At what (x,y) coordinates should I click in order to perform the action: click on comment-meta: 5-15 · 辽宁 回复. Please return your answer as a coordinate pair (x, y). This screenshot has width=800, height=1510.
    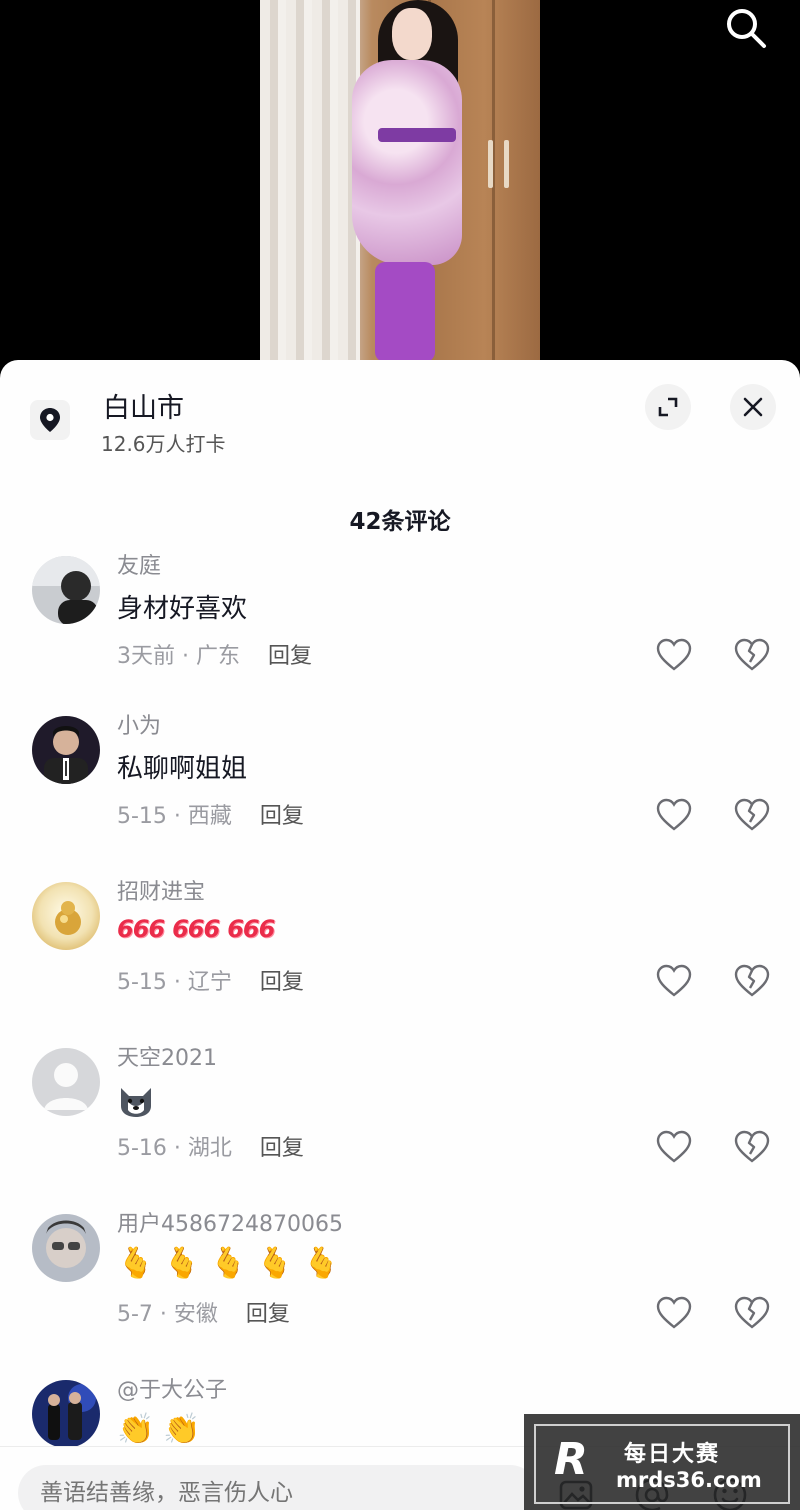
    Looking at the image, I should click on (210, 980).